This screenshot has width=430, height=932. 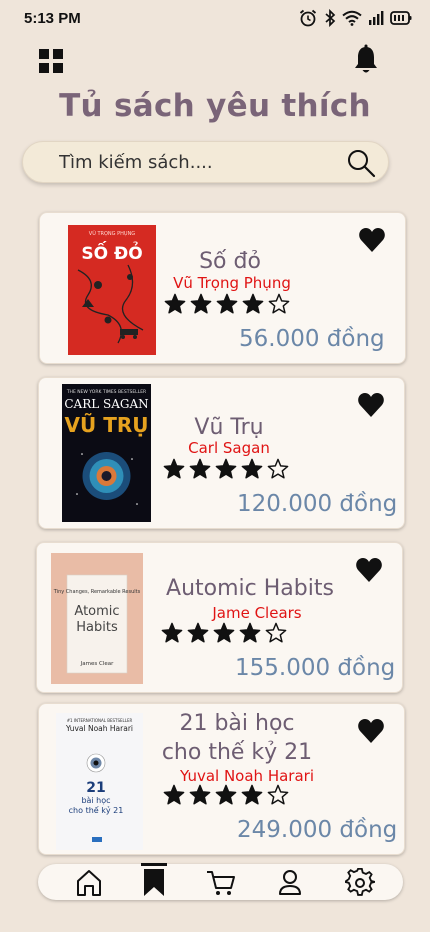 What do you see at coordinates (96, 611) in the screenshot?
I see `cover-title-text: Atomic` at bounding box center [96, 611].